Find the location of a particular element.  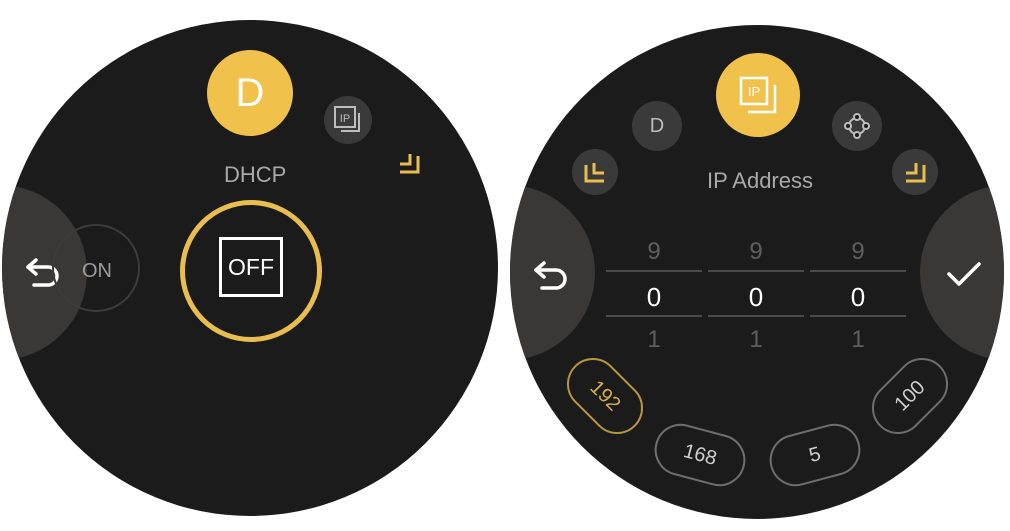

next-page-button is located at coordinates (915, 172).